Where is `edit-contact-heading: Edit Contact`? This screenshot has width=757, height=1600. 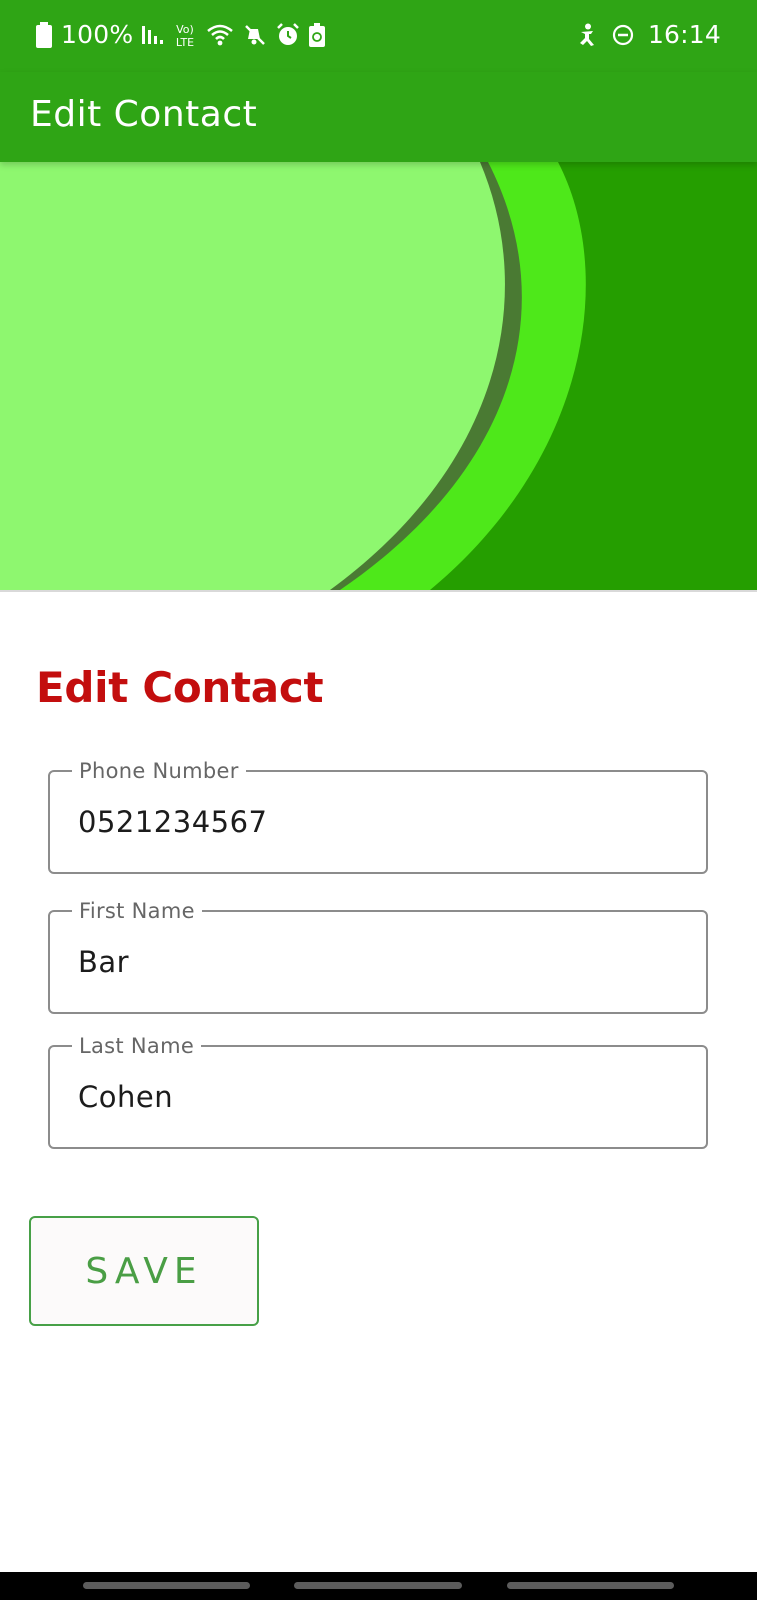
edit-contact-heading: Edit Contact is located at coordinates (180, 687).